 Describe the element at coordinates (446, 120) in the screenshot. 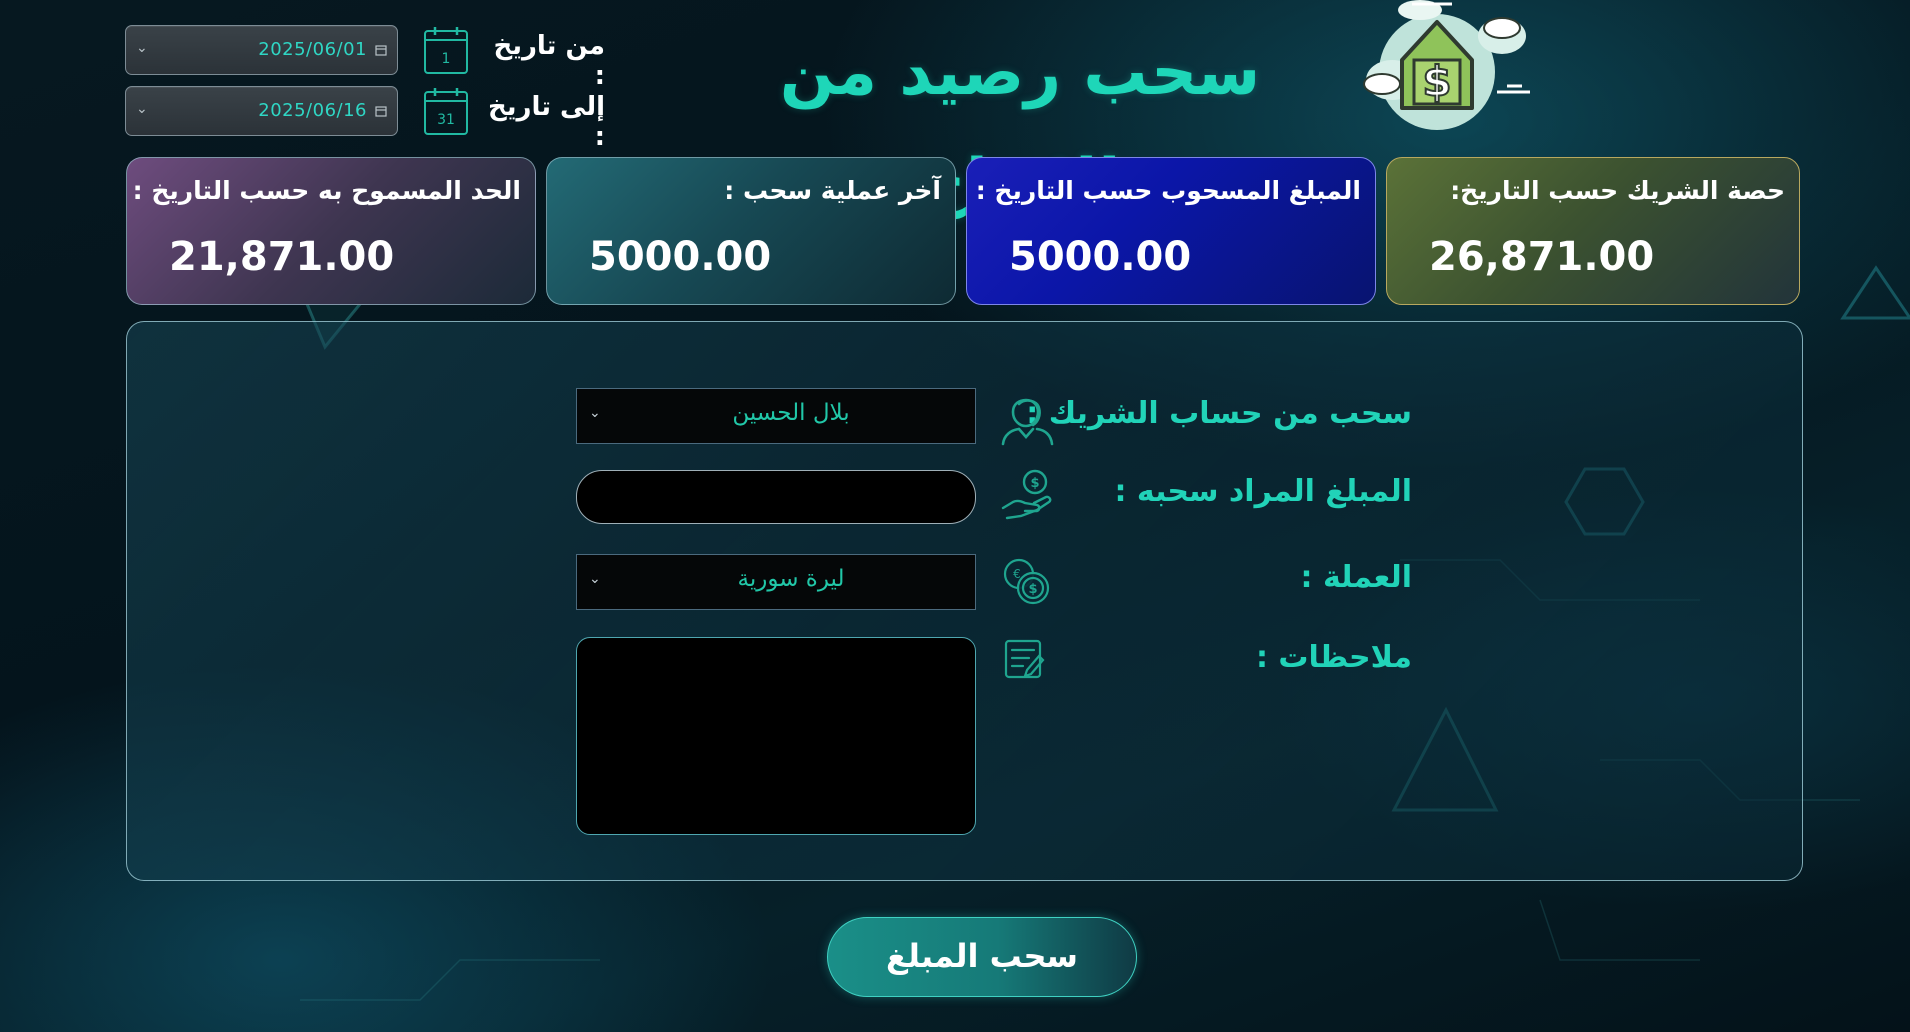

I see `to-calendar-day: 31` at that location.